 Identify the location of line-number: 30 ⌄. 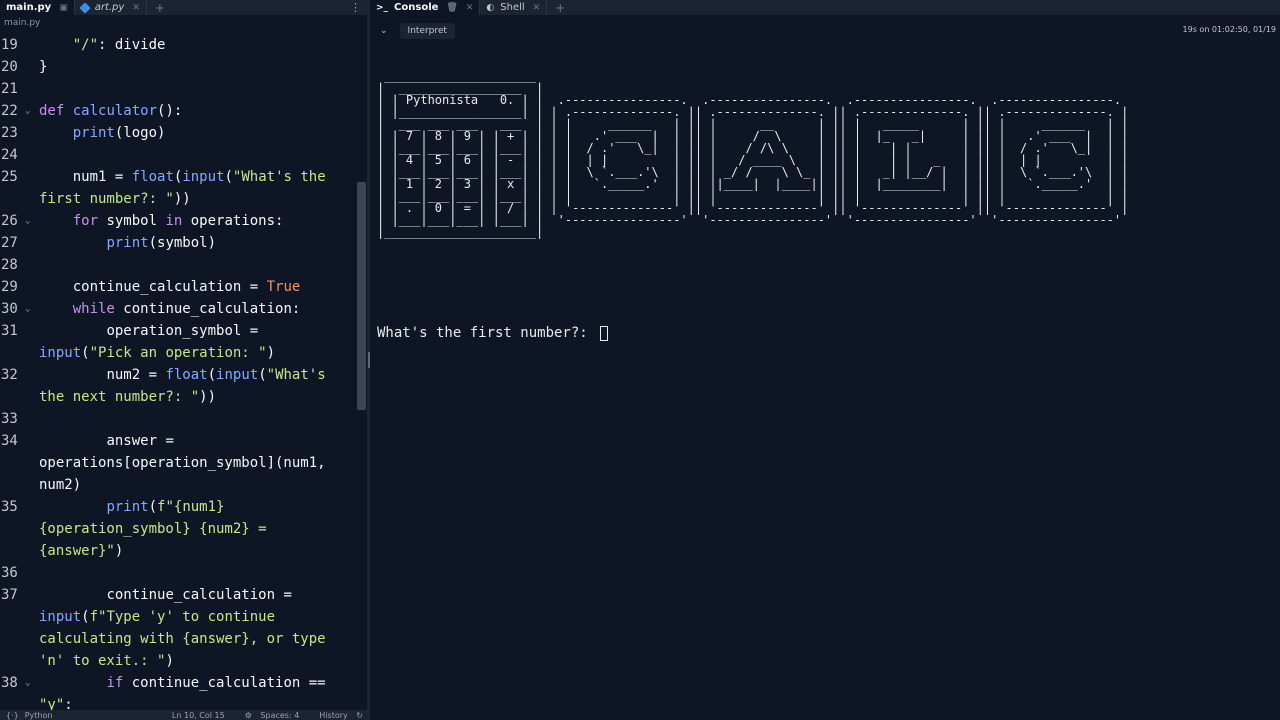
(17, 309).